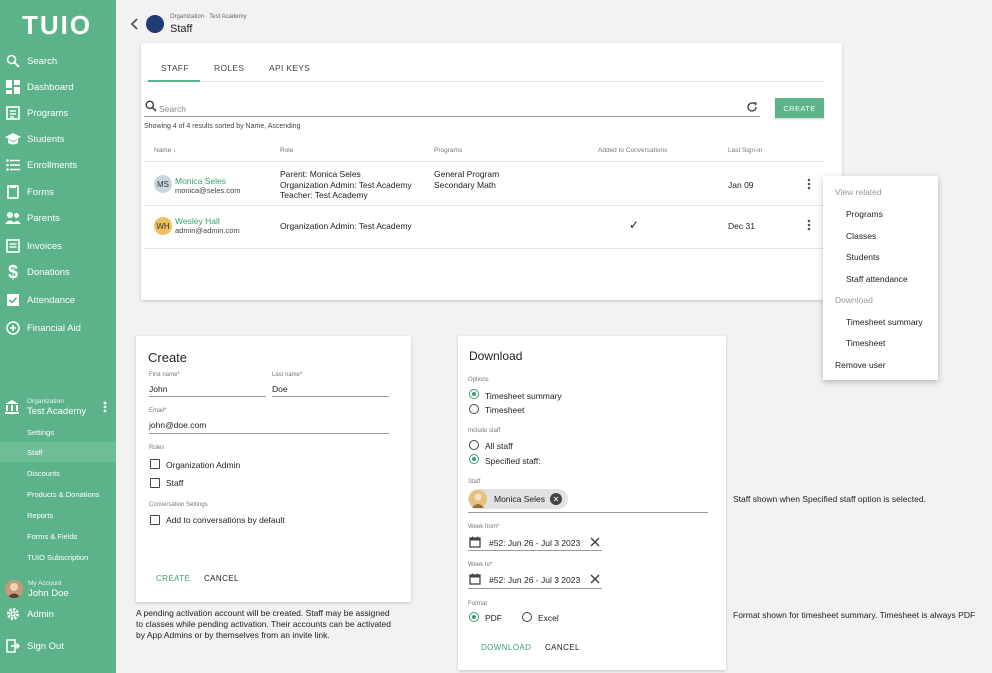 Image resolution: width=992 pixels, height=673 pixels. What do you see at coordinates (58, 557) in the screenshot?
I see `sub-item-tuio-subscription: TUIO Subscription` at bounding box center [58, 557].